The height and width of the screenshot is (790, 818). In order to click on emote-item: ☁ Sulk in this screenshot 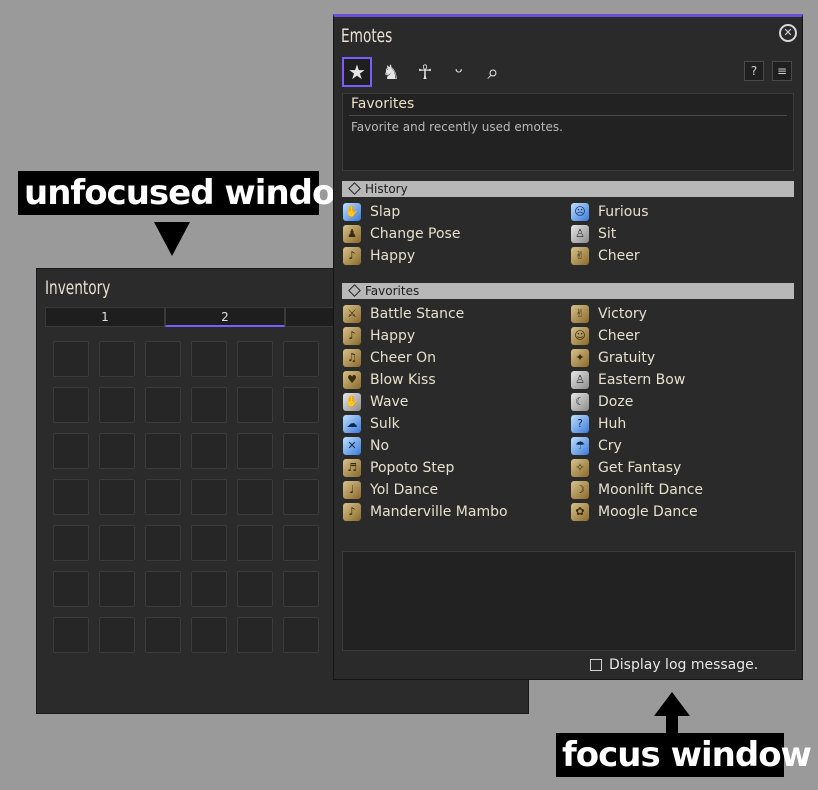, I will do `click(456, 424)`.